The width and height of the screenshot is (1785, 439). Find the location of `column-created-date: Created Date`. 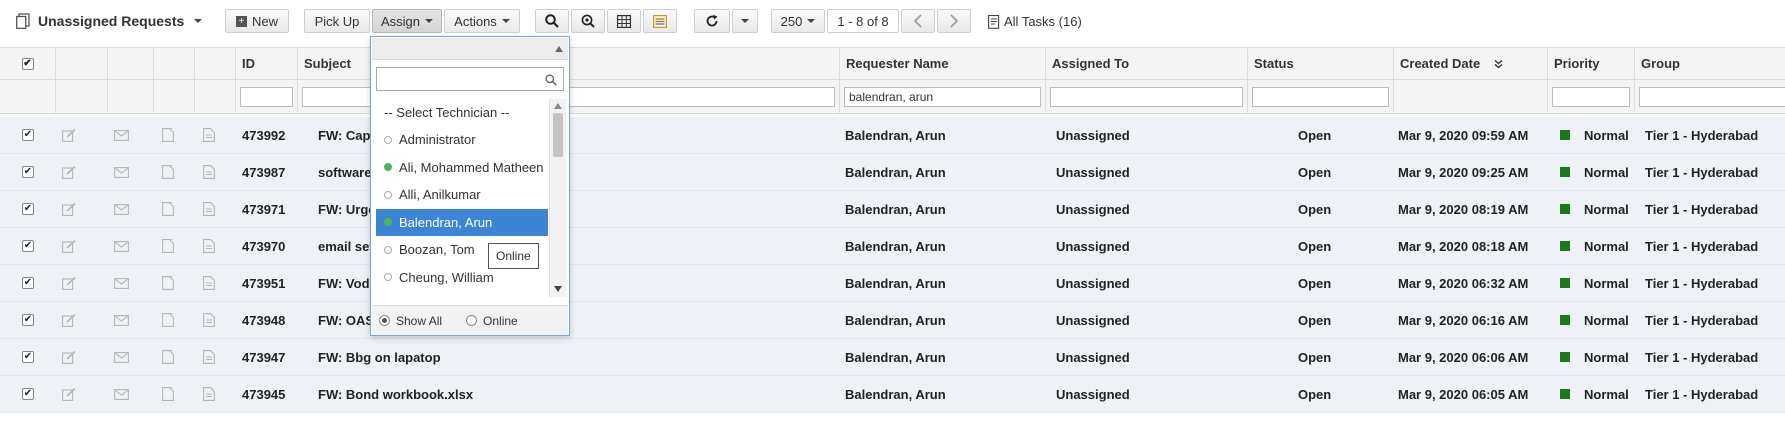

column-created-date: Created Date is located at coordinates (1471, 63).